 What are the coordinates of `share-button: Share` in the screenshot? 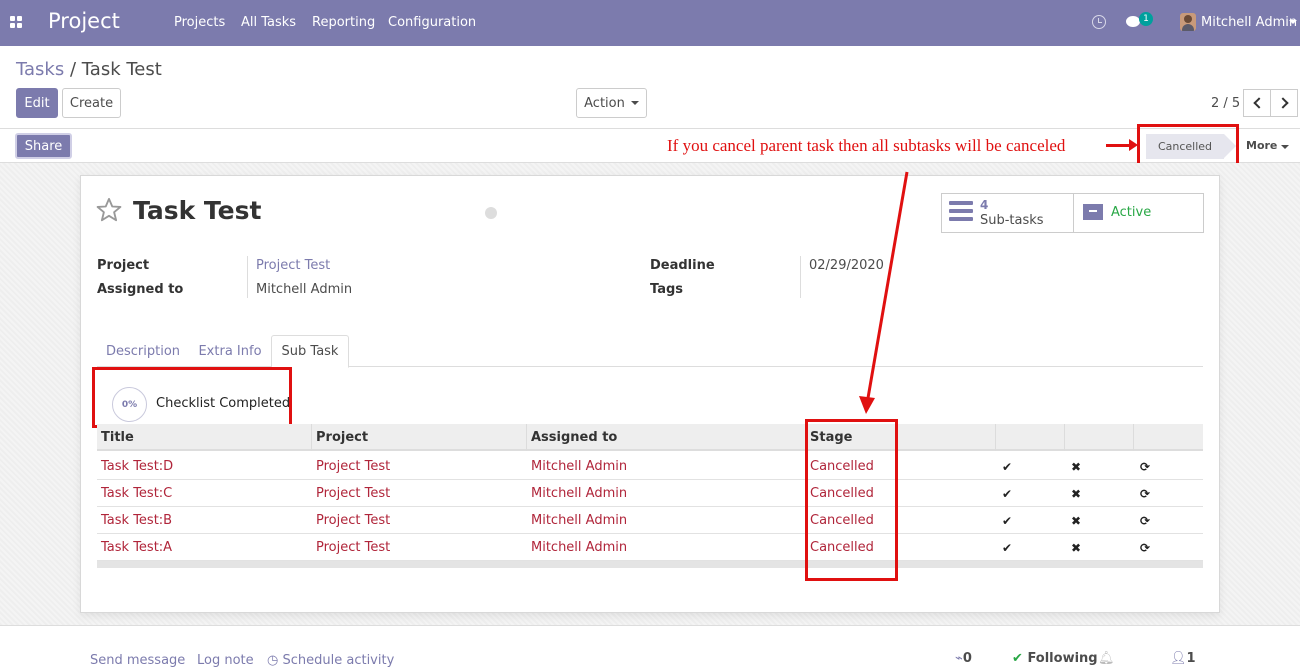 It's located at (43, 146).